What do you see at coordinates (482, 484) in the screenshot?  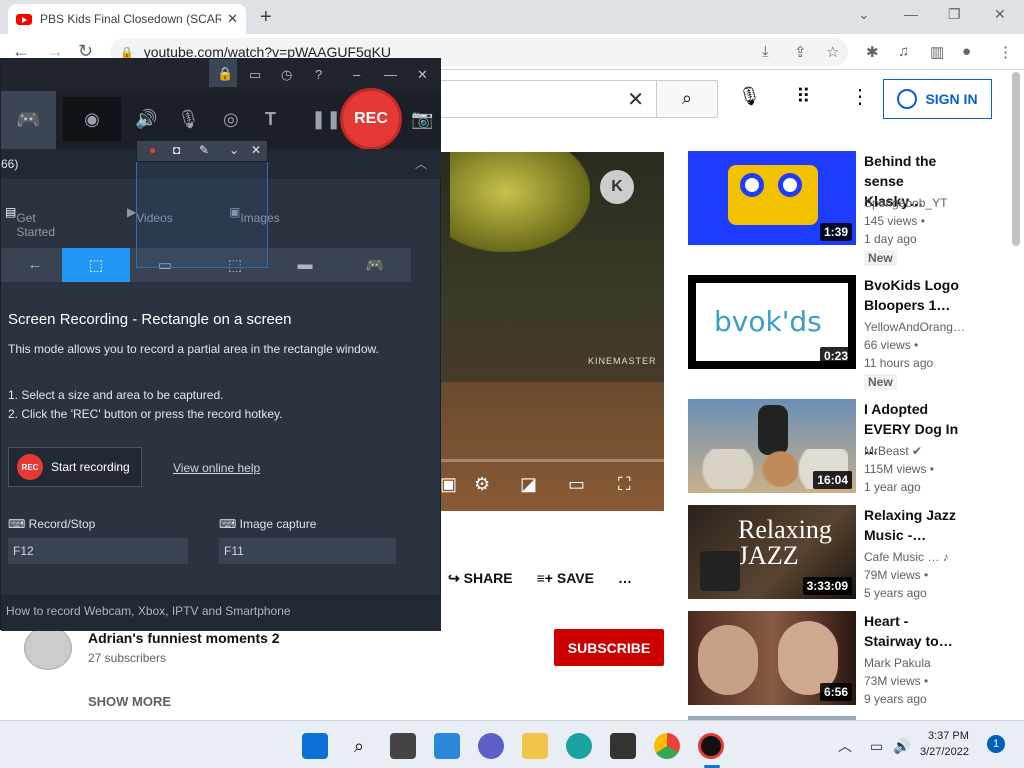 I see `settings-gear-icon: ⚙` at bounding box center [482, 484].